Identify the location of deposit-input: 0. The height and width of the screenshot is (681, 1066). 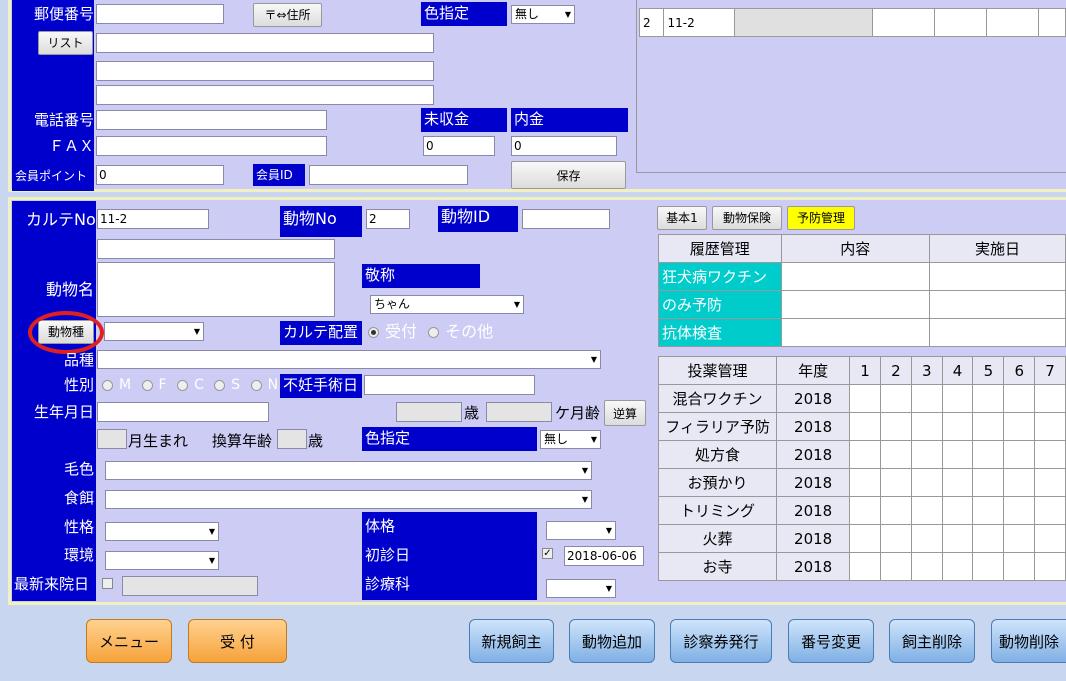
(564, 146).